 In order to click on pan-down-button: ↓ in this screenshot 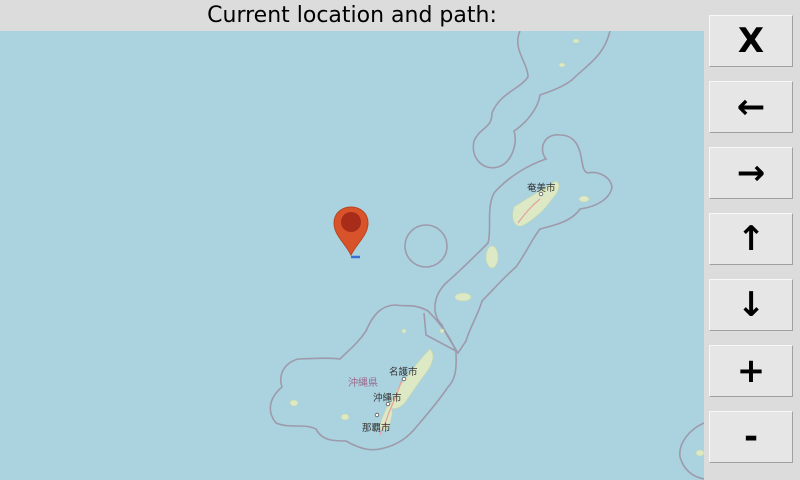, I will do `click(751, 305)`.